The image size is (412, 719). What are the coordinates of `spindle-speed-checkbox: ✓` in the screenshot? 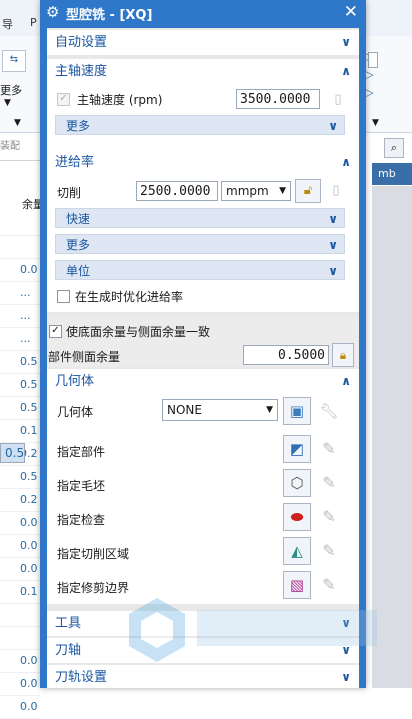 It's located at (63, 99).